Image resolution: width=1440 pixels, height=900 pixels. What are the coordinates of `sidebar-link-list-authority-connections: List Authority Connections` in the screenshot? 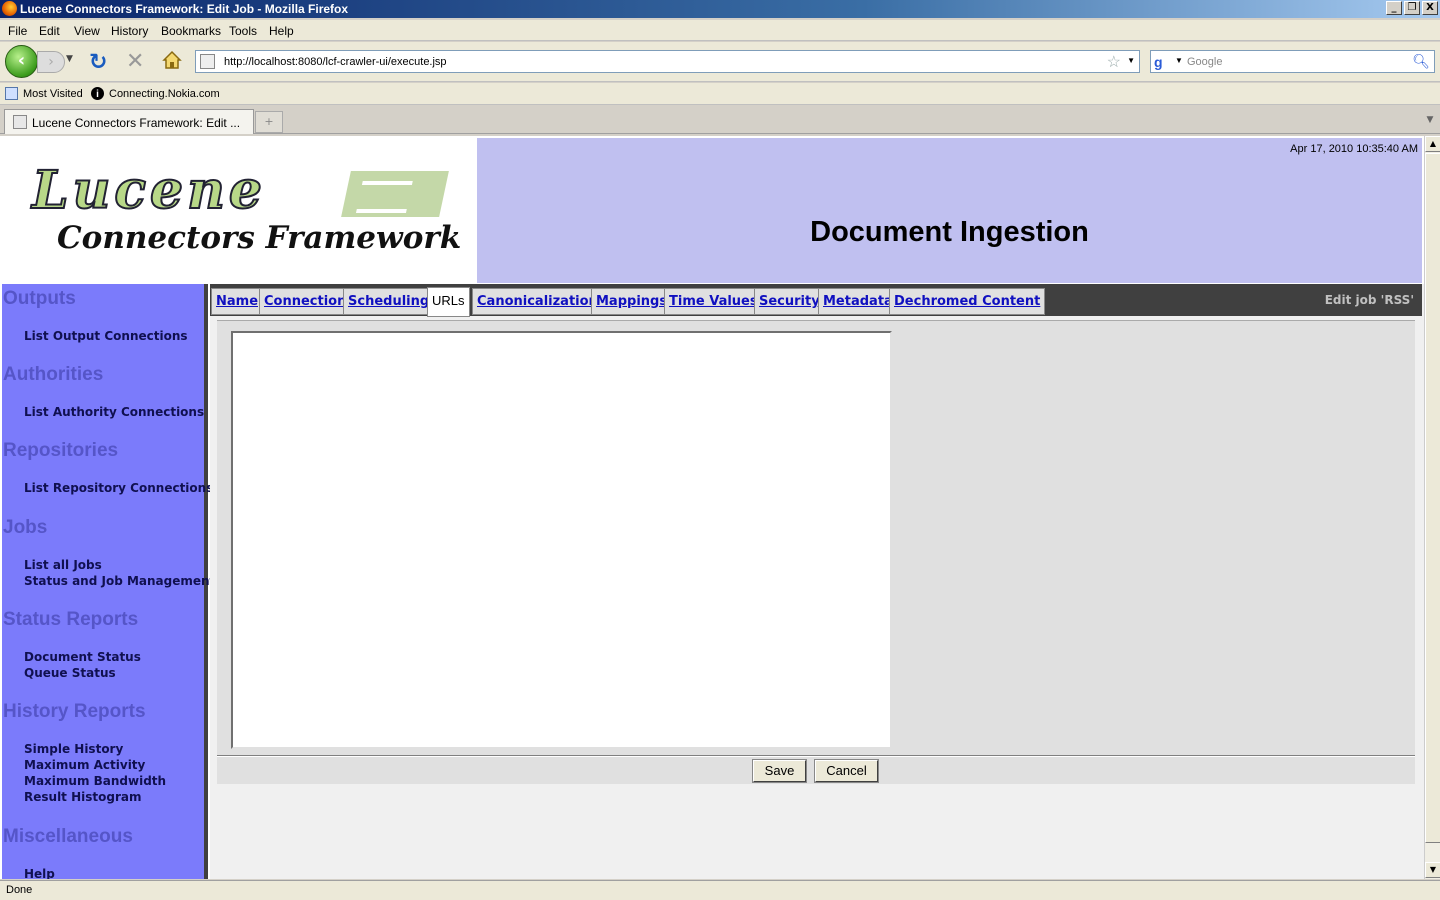 It's located at (114, 412).